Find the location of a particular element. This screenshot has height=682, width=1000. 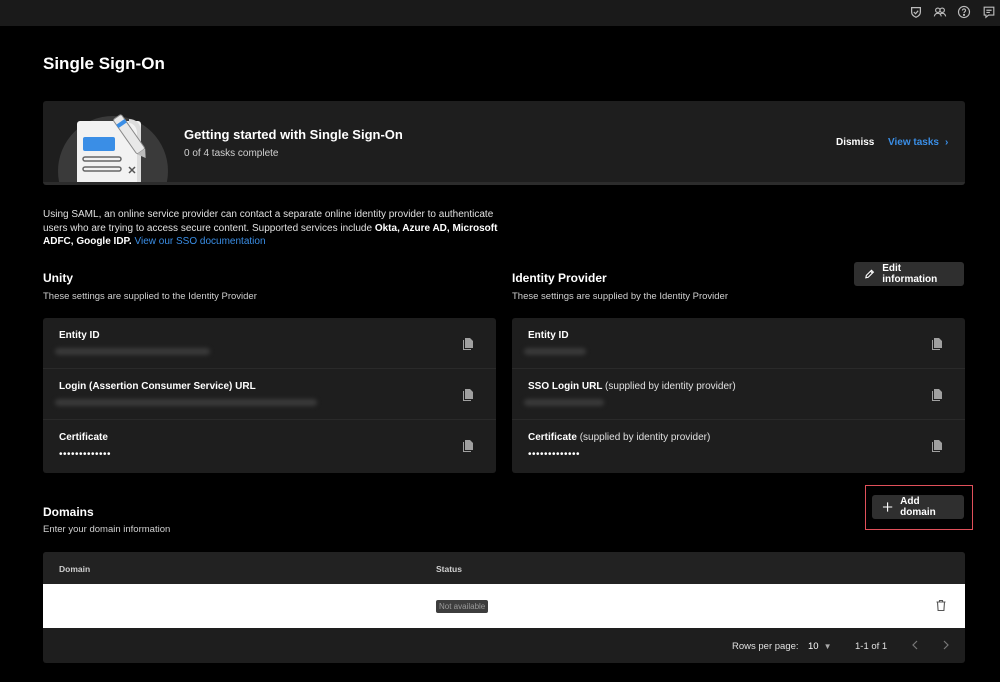

domains-section-title: Domains is located at coordinates (68, 512).